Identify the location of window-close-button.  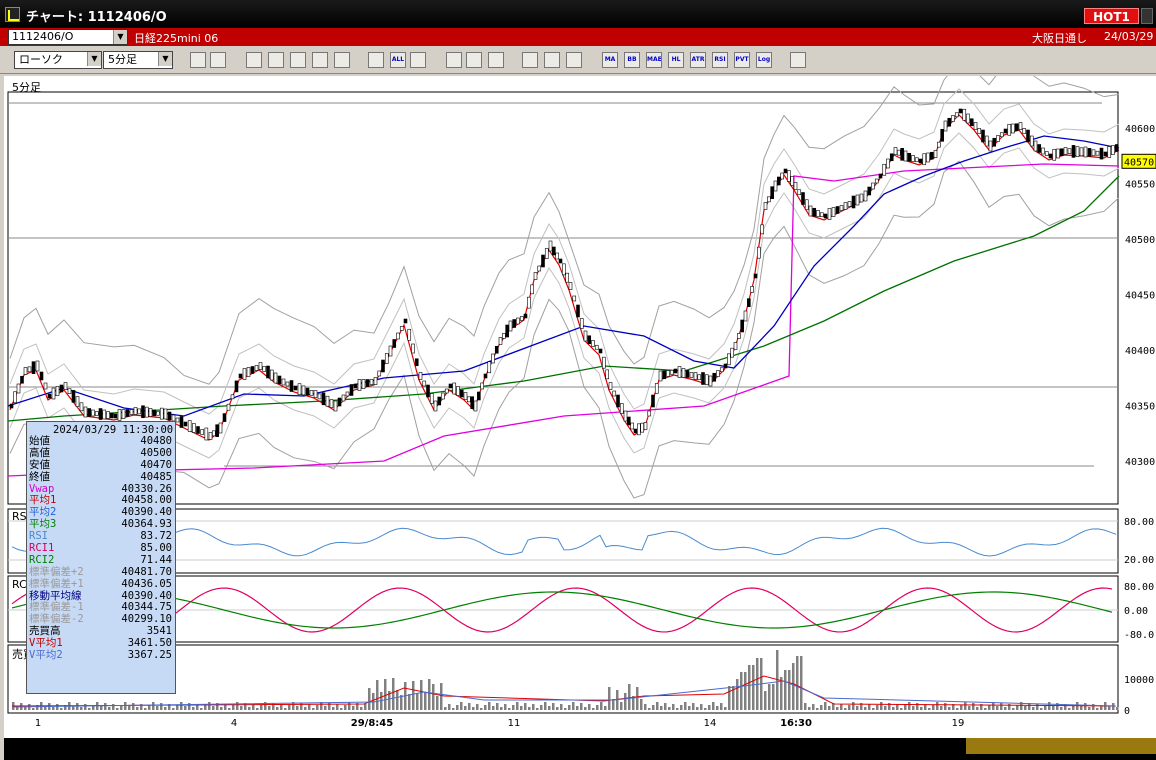
(1147, 16).